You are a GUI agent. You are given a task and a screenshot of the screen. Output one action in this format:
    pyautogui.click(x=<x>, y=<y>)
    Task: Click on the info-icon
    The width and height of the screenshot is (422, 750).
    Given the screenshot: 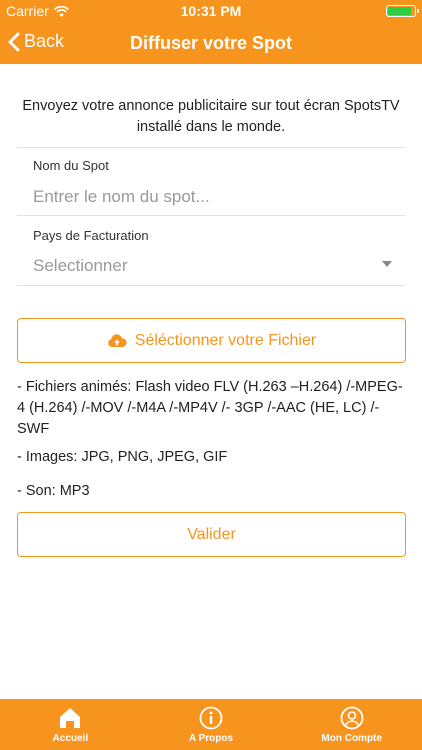 What is the action you would take?
    pyautogui.click(x=211, y=718)
    